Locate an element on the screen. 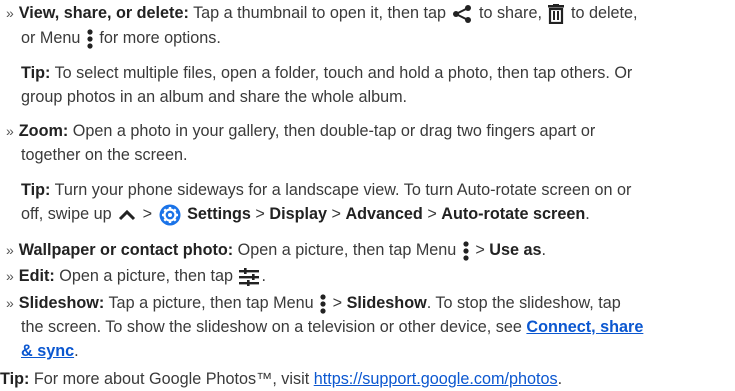  connect-share-sync-link-cont: & sync is located at coordinates (47, 351).